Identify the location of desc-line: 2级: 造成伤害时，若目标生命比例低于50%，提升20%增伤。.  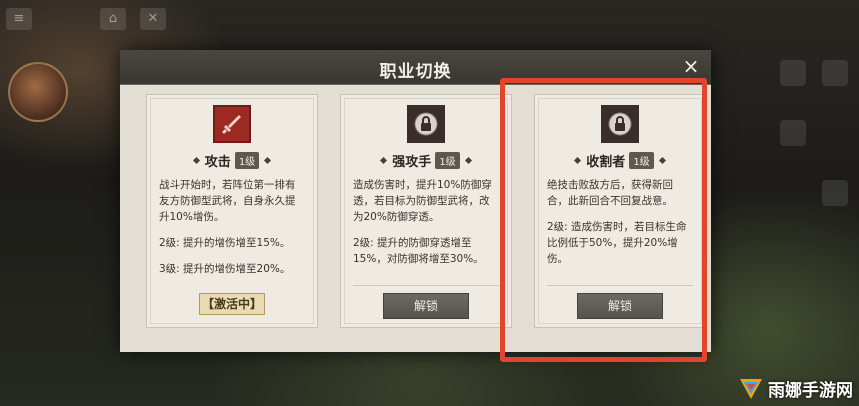
(617, 243).